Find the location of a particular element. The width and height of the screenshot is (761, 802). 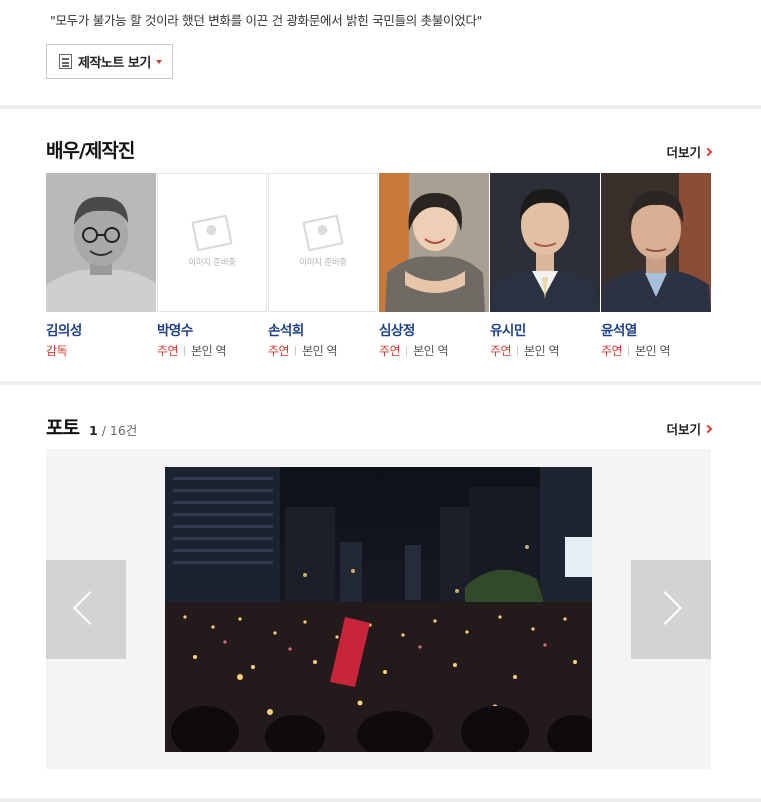

cast-role-type: 감독 is located at coordinates (57, 351).